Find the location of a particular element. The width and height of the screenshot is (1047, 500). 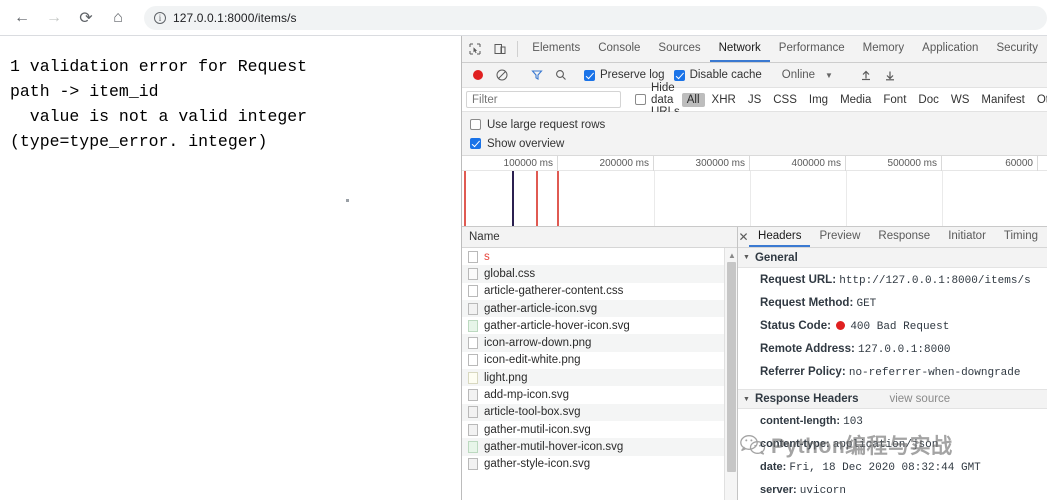

tab-network: Network is located at coordinates (739, 49).